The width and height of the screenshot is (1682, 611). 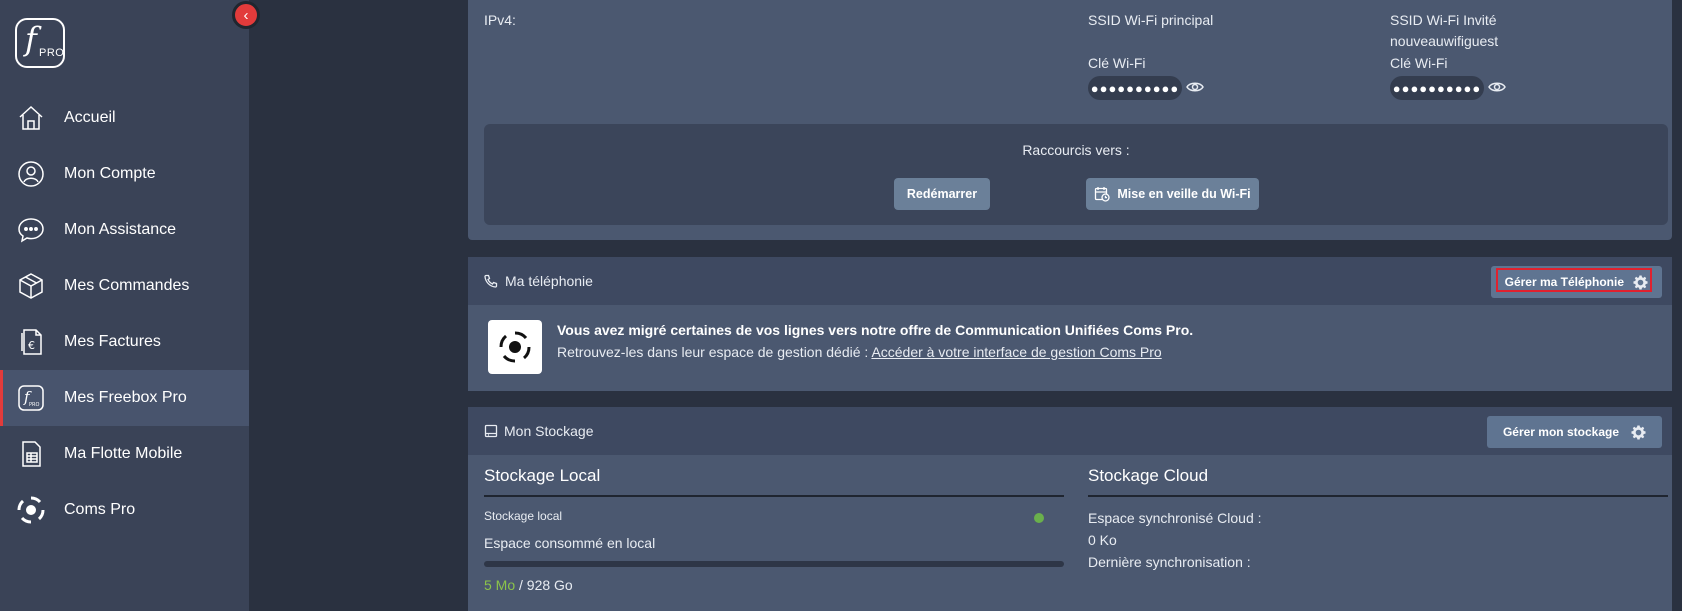 I want to click on restart-button: Redémarrer, so click(x=942, y=194).